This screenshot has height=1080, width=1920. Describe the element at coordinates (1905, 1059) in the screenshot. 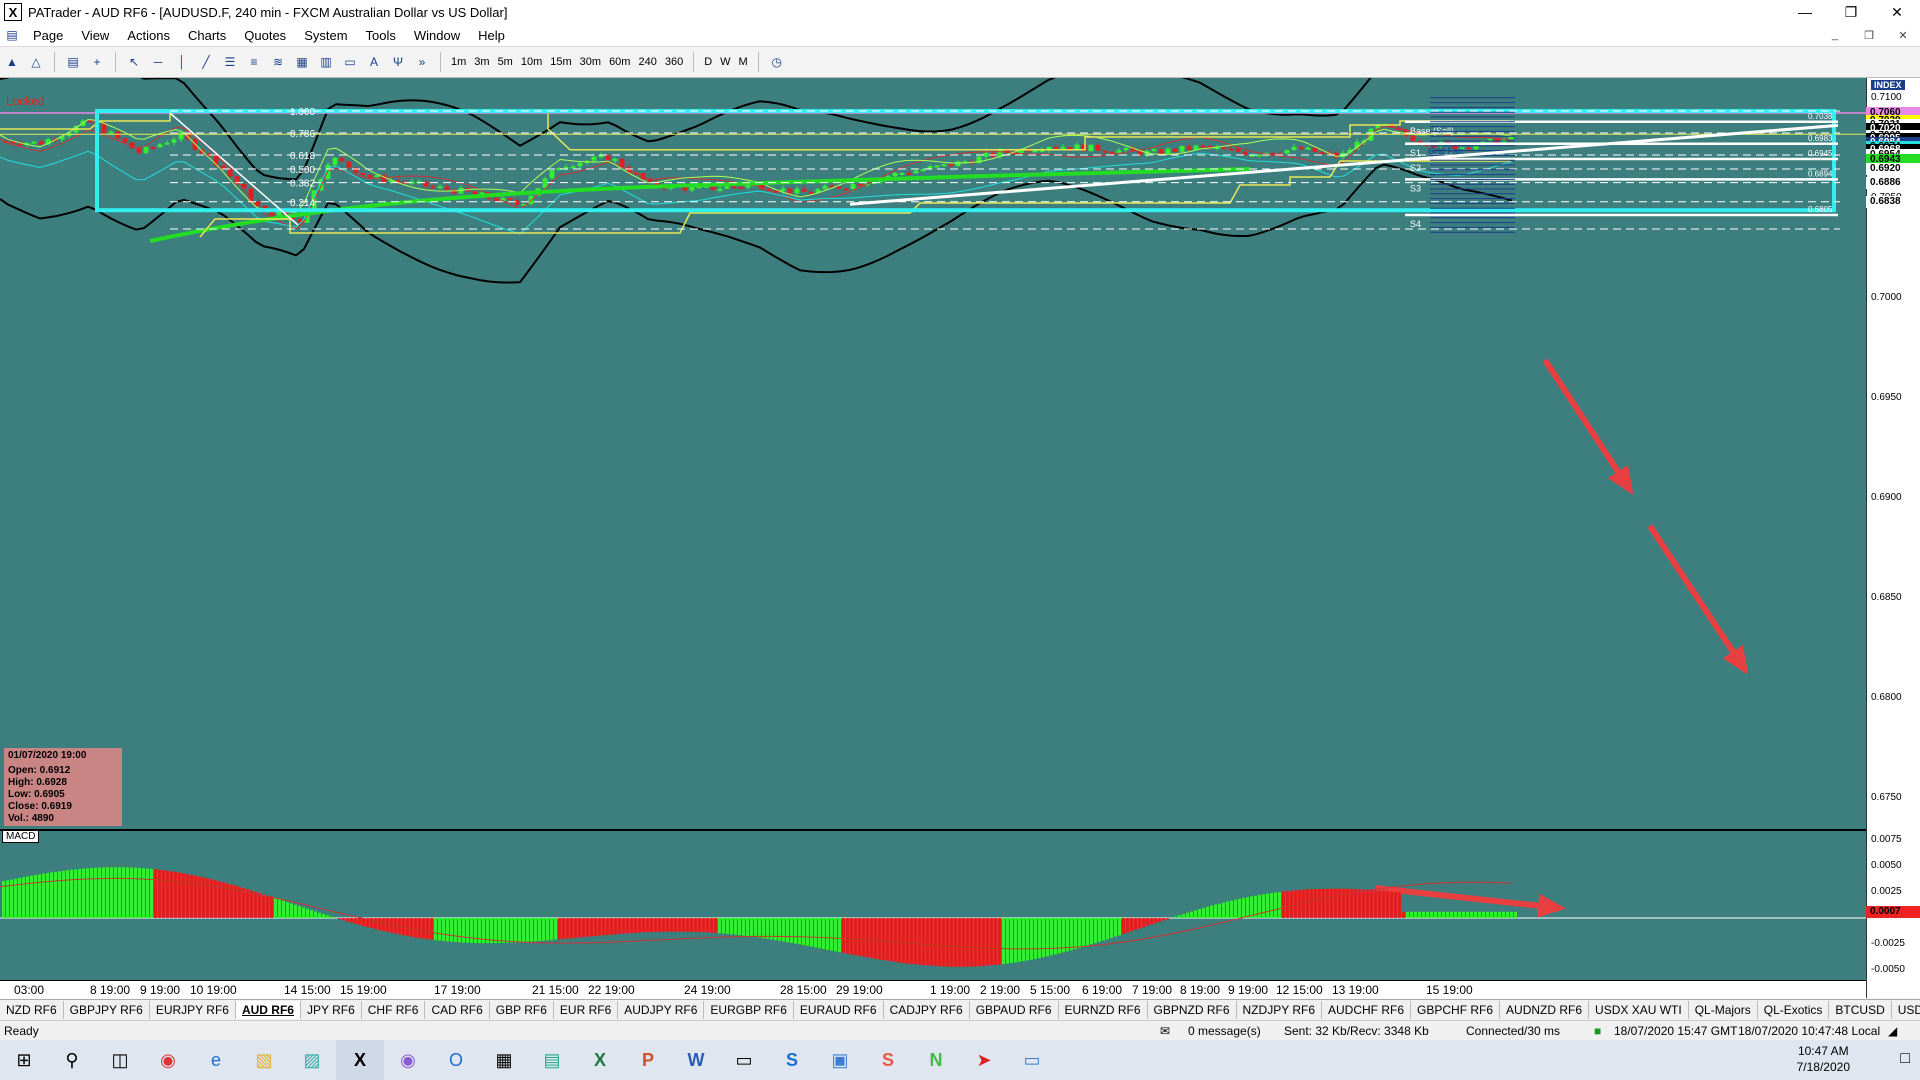

I see `notification-icon: □` at that location.